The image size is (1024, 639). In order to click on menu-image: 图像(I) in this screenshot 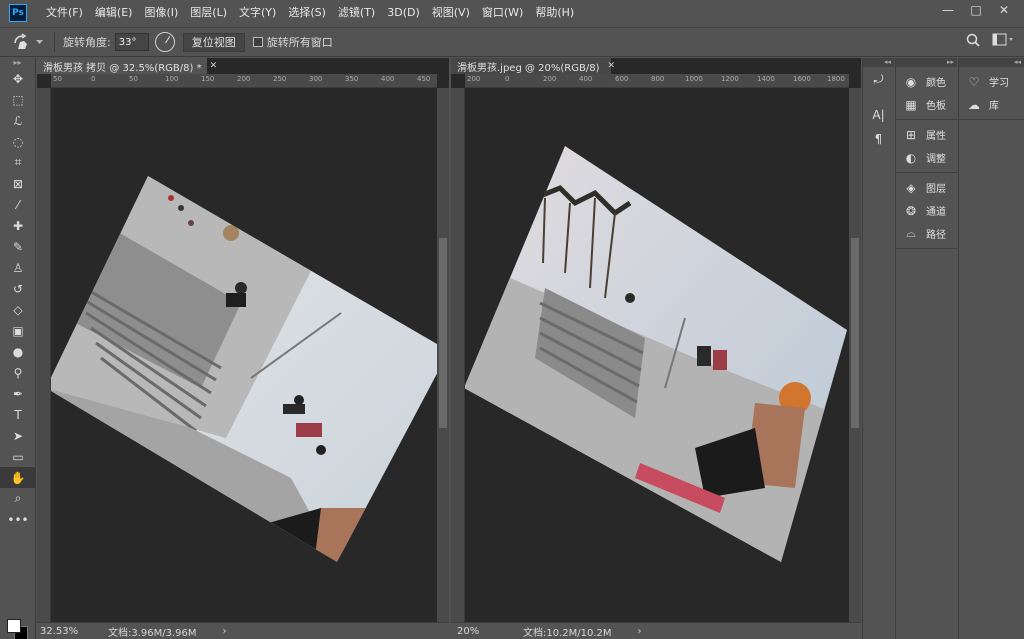, I will do `click(161, 13)`.